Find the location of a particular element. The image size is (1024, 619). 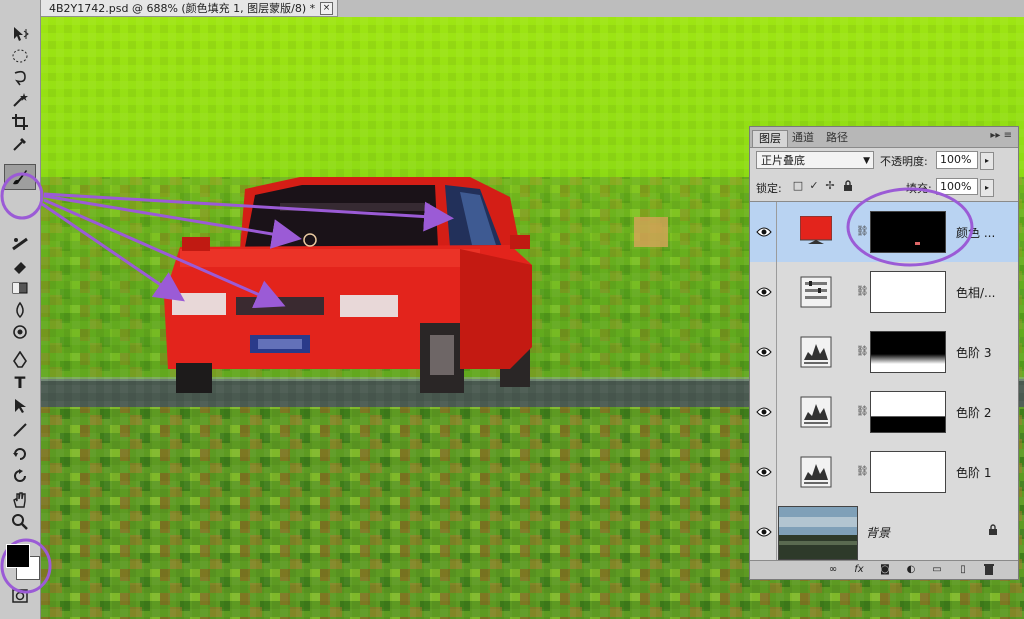

layer-row-levels-3: ⛓ 色阶 3 is located at coordinates (884, 352).